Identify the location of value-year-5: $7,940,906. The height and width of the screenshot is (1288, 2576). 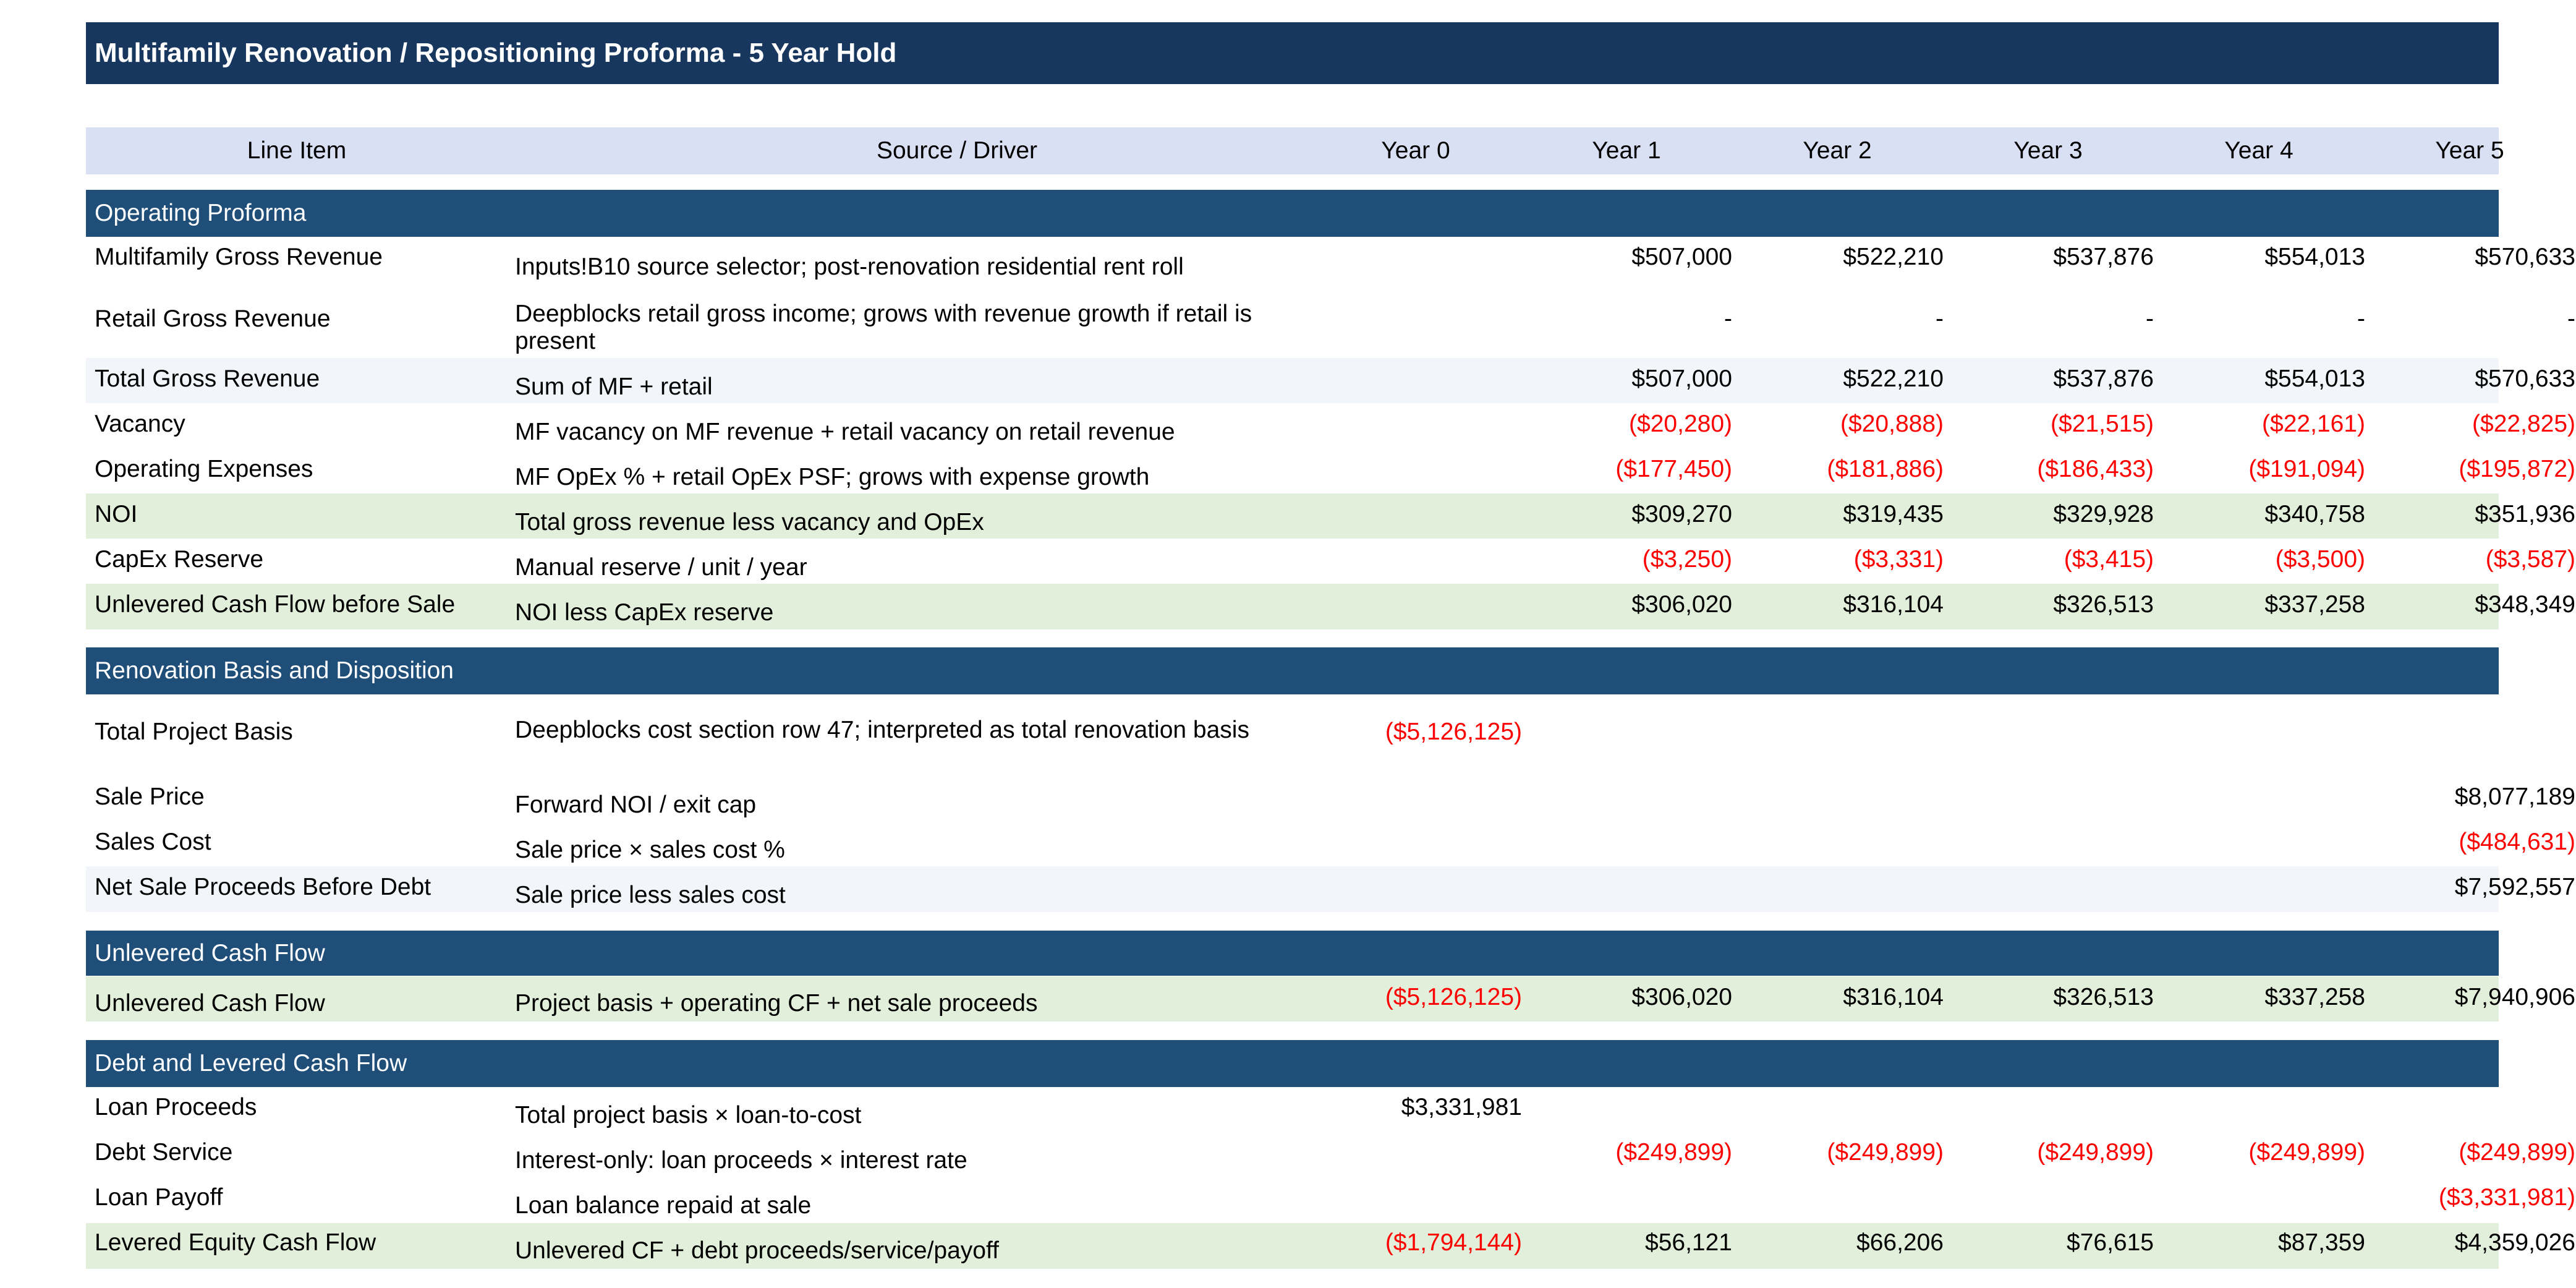
(2514, 997).